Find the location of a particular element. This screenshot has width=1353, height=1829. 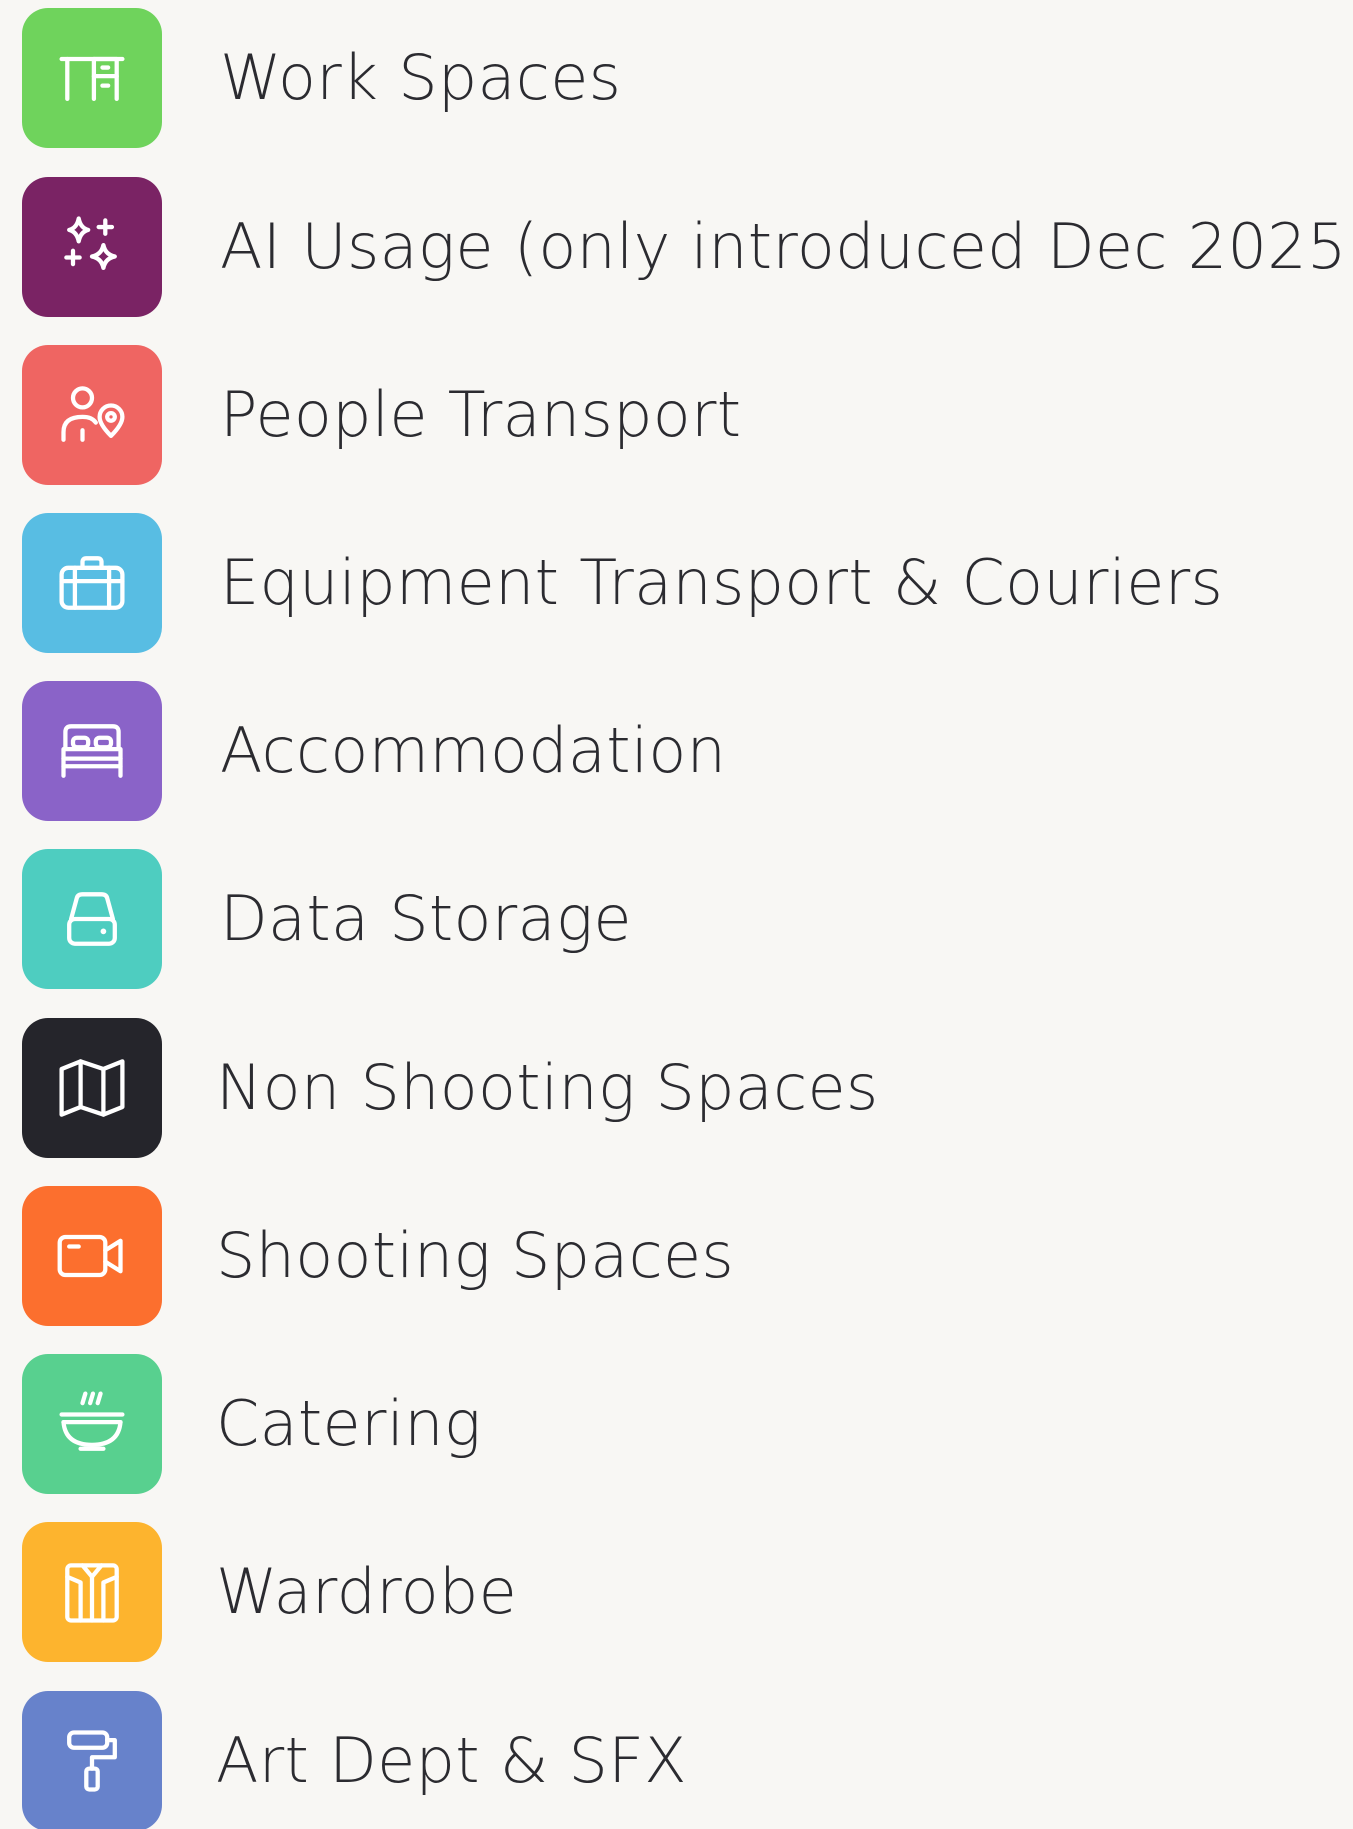

category-item-shooting-spaces: Shooting Spaces is located at coordinates (676, 1256).